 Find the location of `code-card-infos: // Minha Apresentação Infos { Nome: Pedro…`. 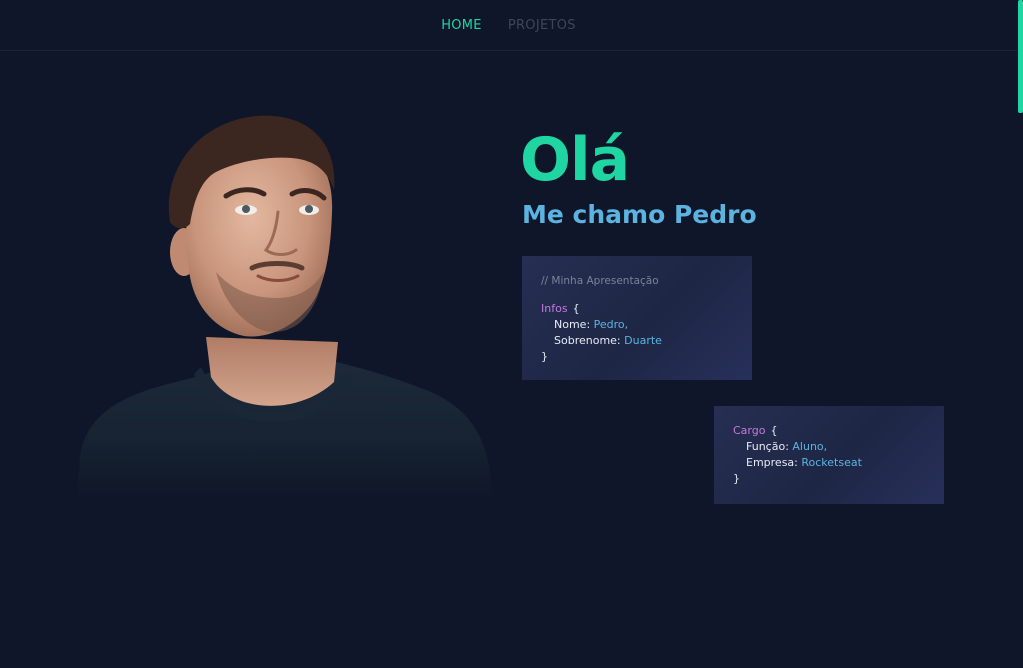

code-card-infos: // Minha Apresentação Infos { Nome: Pedro… is located at coordinates (637, 318).